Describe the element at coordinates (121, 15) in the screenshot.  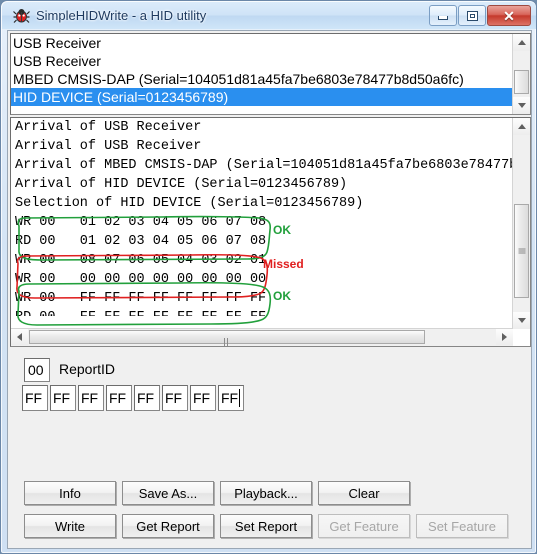
I see `window-title: SimpleHIDWrite - a HID utility` at that location.